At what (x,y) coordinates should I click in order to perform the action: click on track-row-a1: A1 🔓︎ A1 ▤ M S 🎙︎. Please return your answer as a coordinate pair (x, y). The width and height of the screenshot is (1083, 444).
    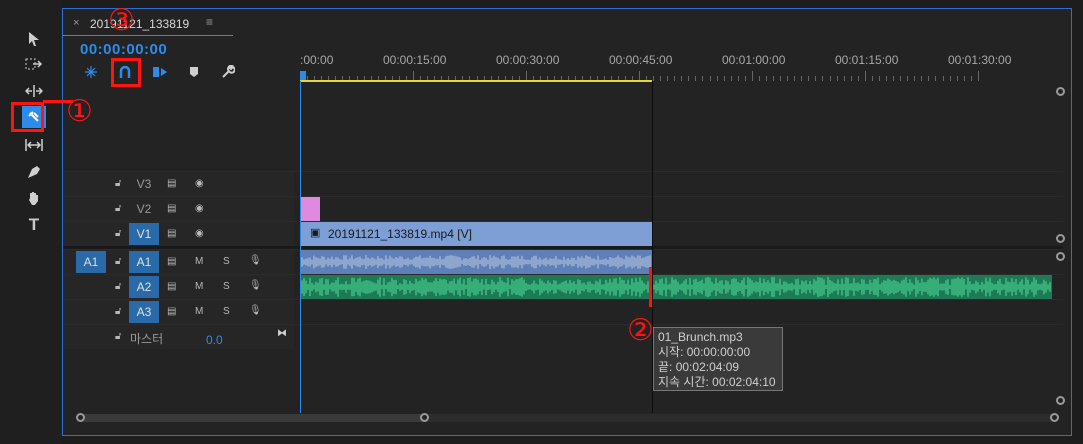
    Looking at the image, I should click on (563, 262).